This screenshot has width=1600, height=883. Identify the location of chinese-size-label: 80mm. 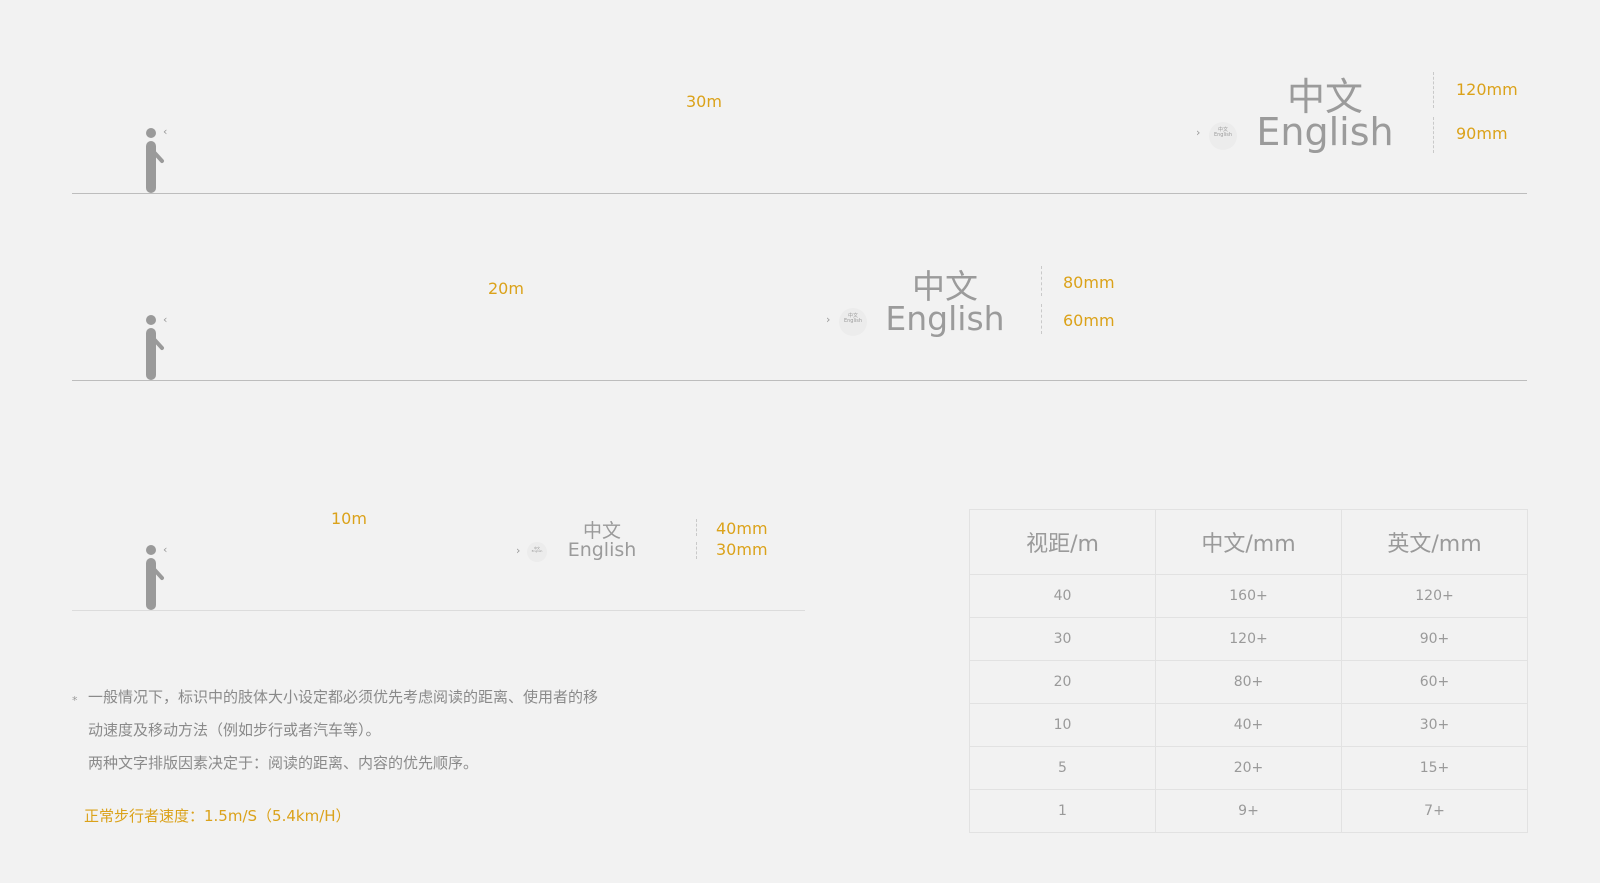
(1089, 282).